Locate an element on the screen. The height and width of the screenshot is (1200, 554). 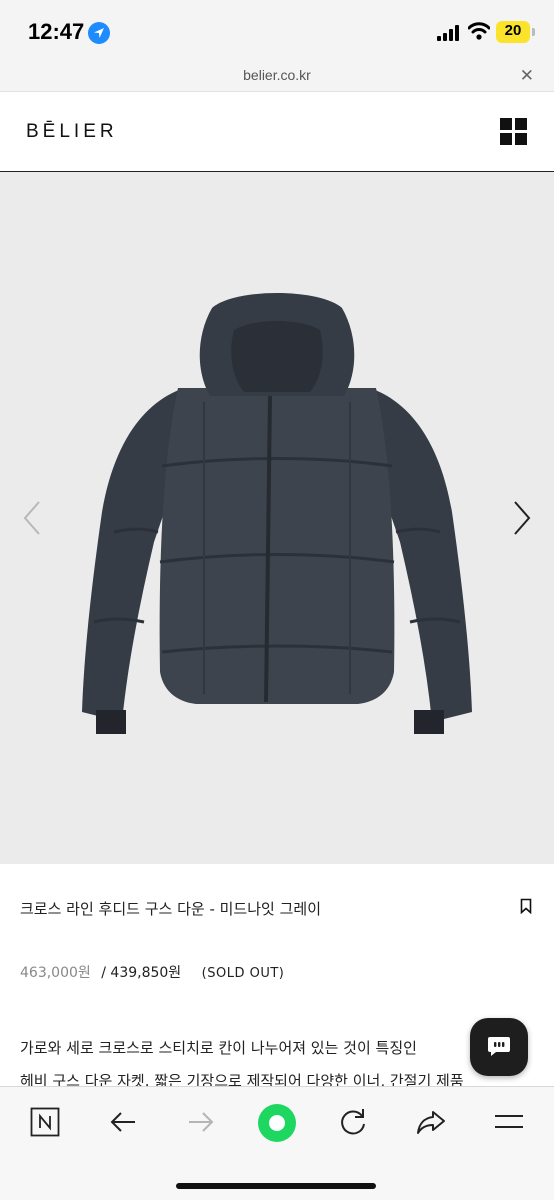
product-title-row: 크로스 라인 후디드 구스 다운 - 미드나잇 그레이 is located at coordinates (277, 908).